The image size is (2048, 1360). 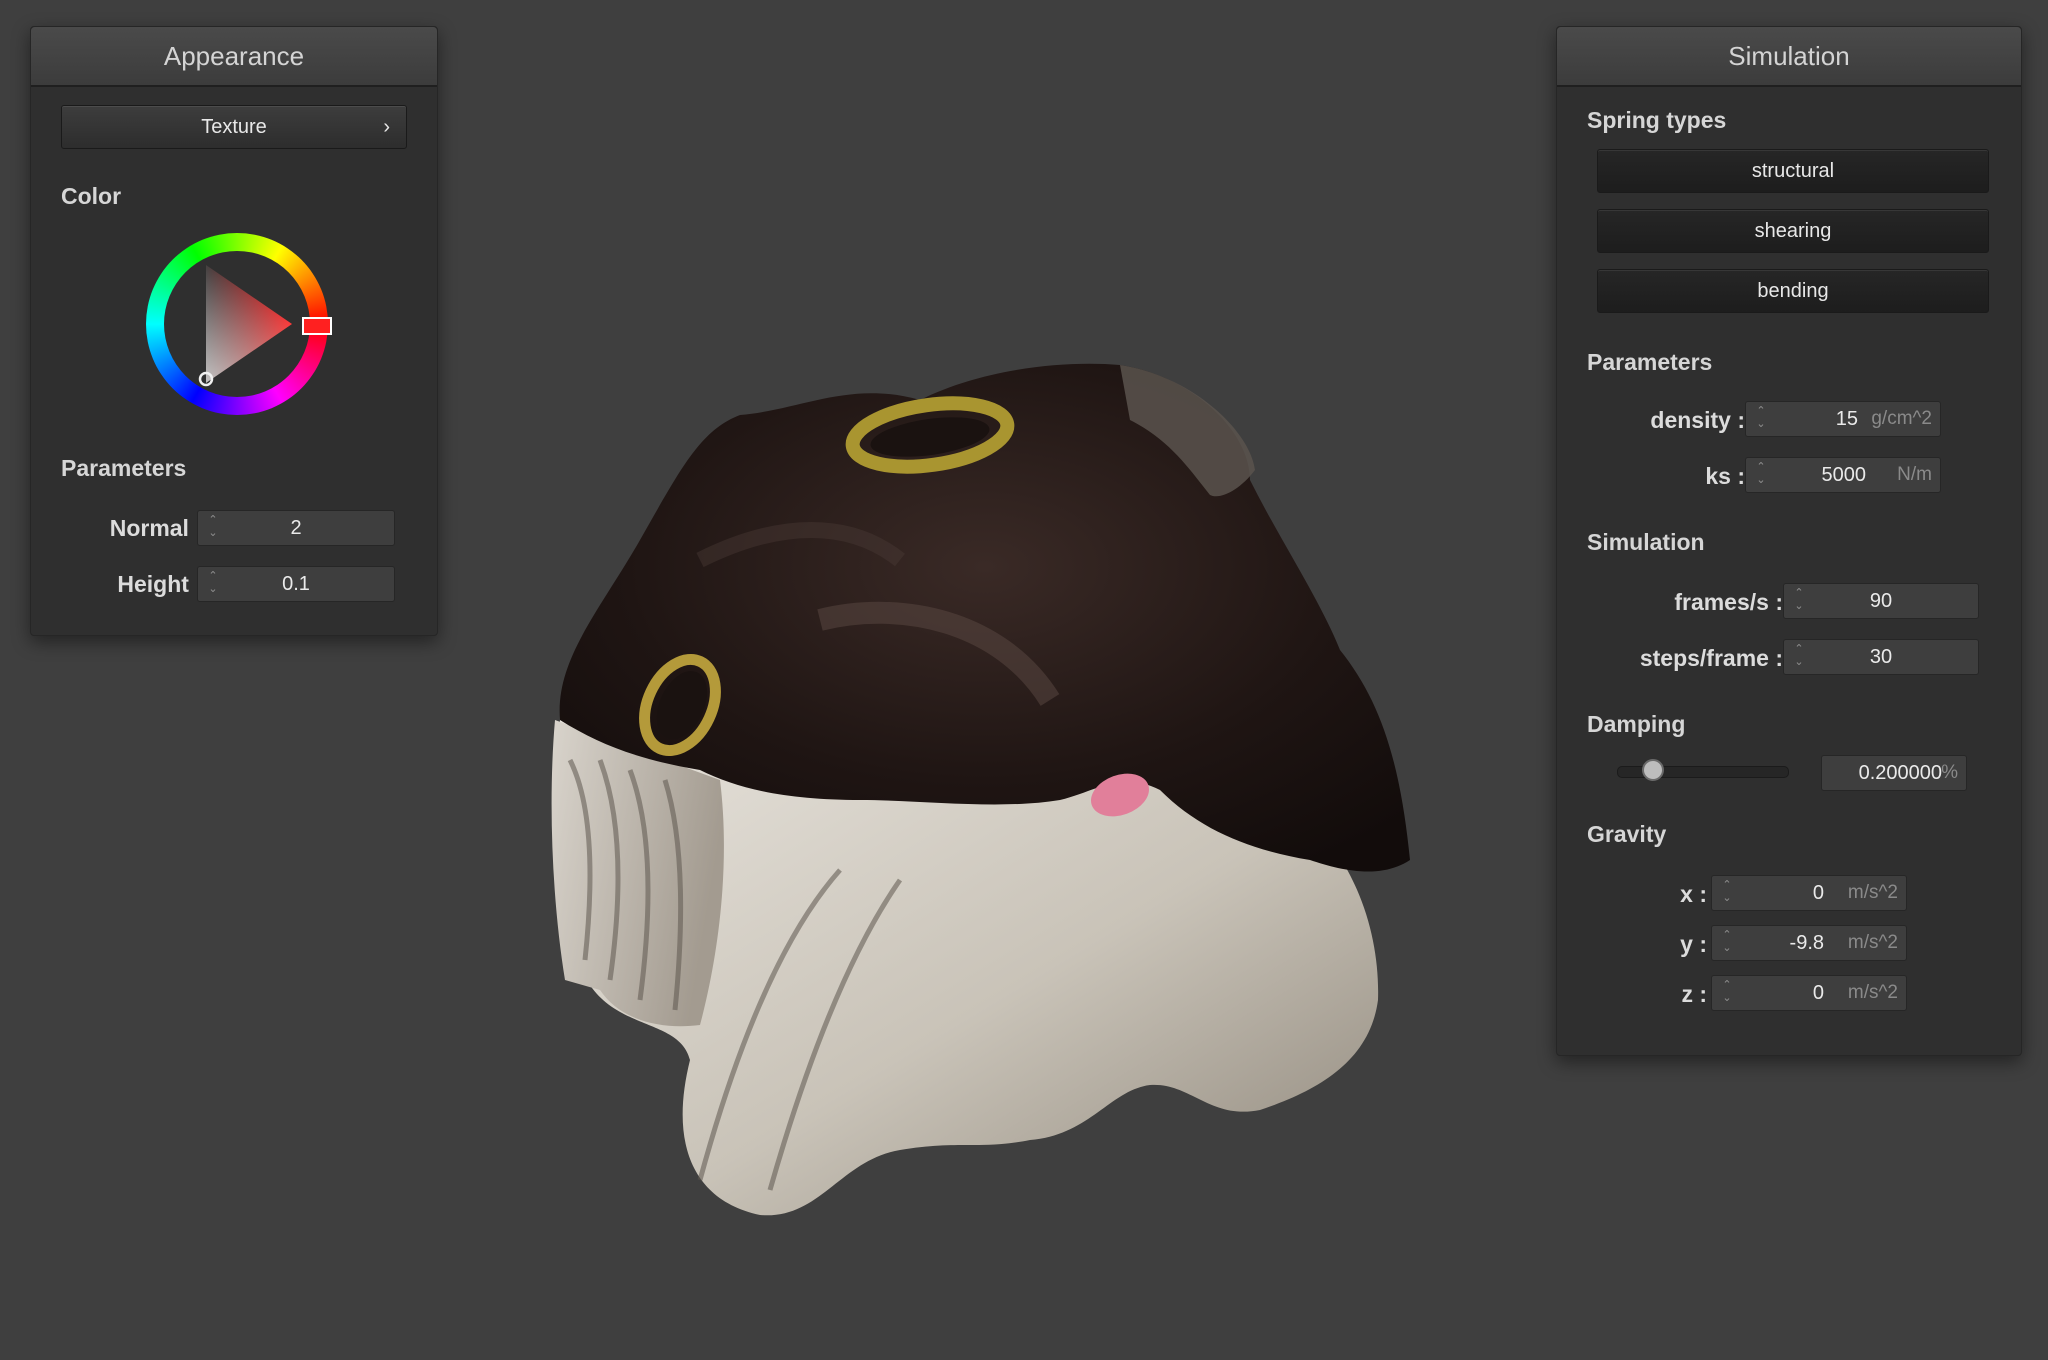 What do you see at coordinates (1872, 992) in the screenshot?
I see `gravity-z-unit: m/s^2` at bounding box center [1872, 992].